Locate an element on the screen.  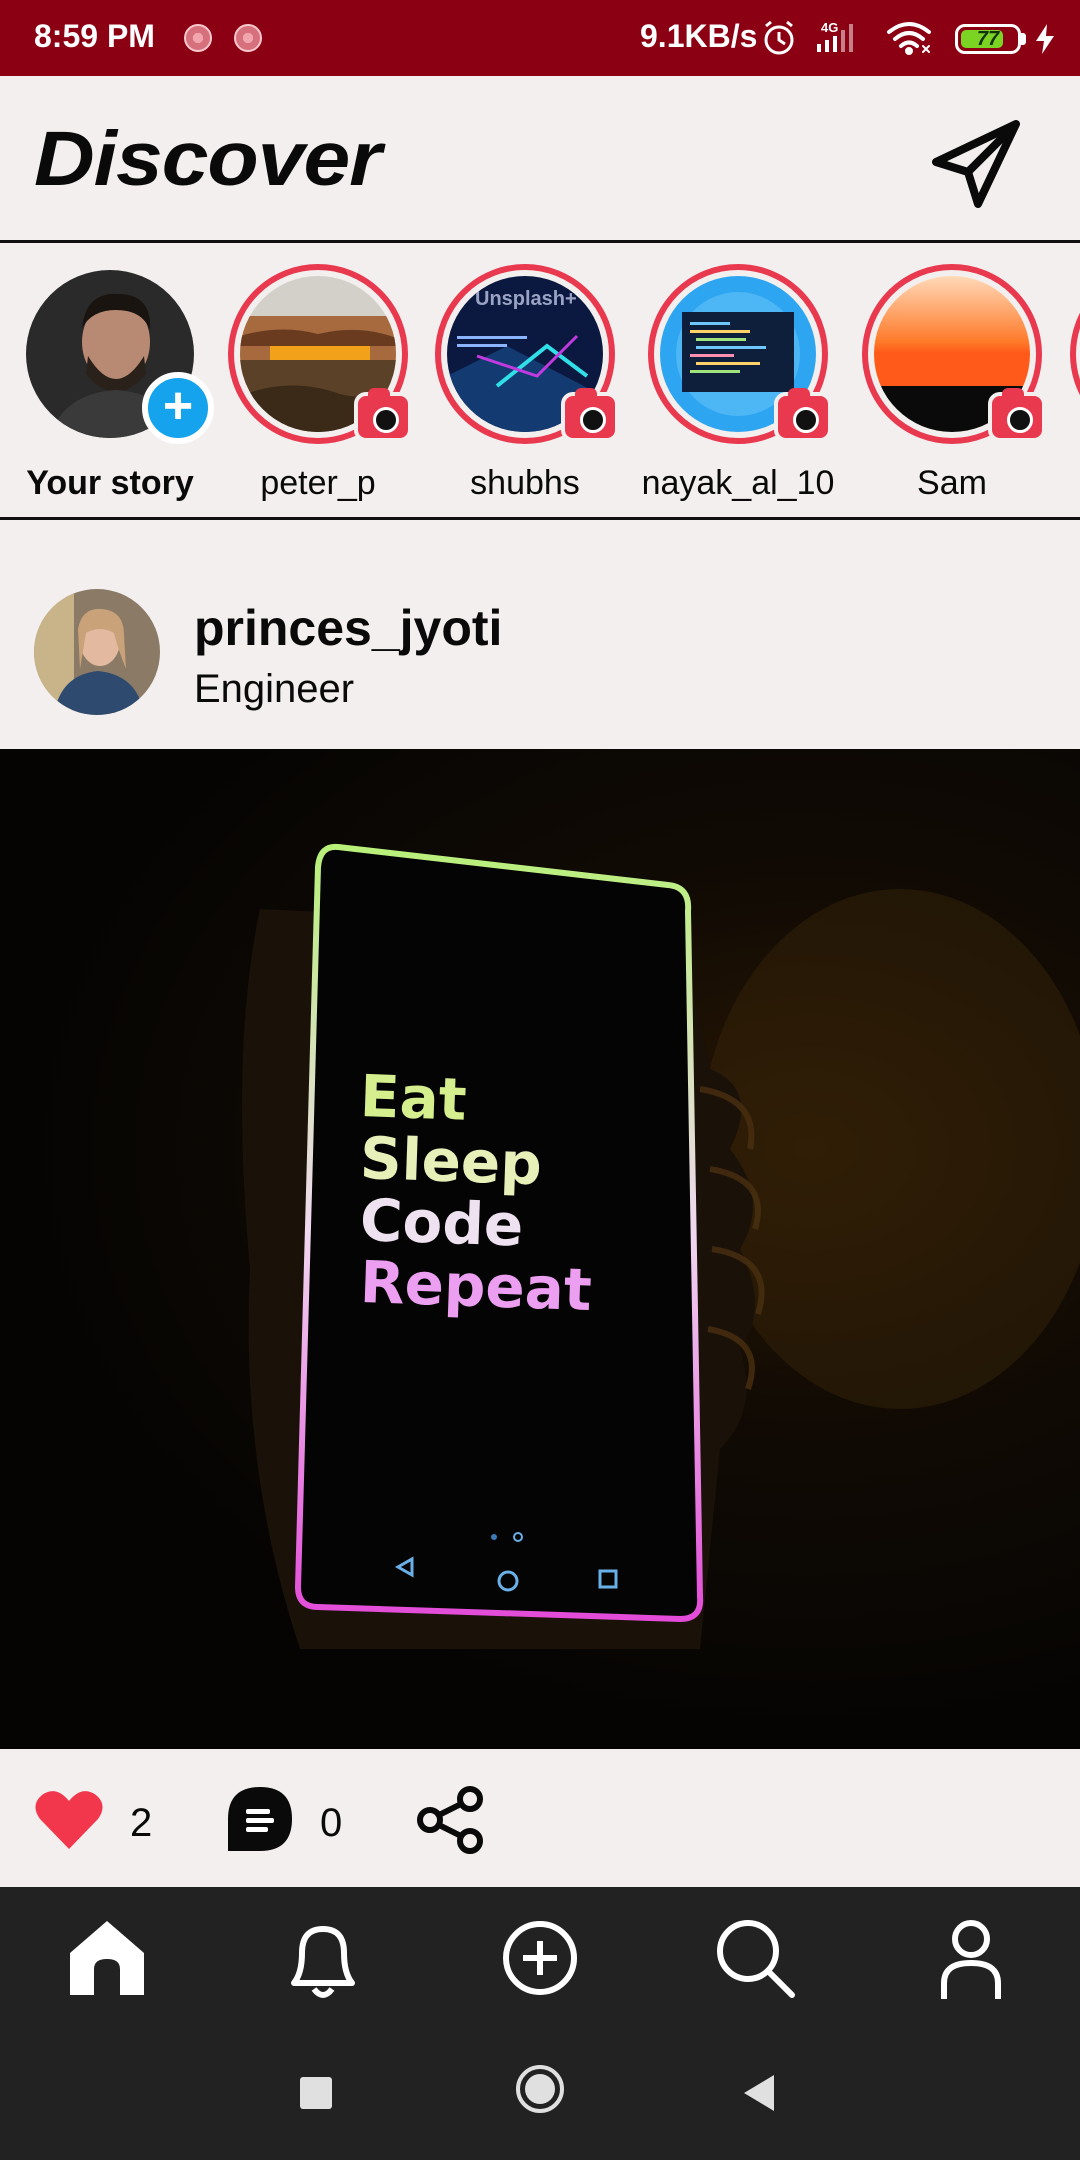
svg-text: 4G is located at coordinates (829, 27).